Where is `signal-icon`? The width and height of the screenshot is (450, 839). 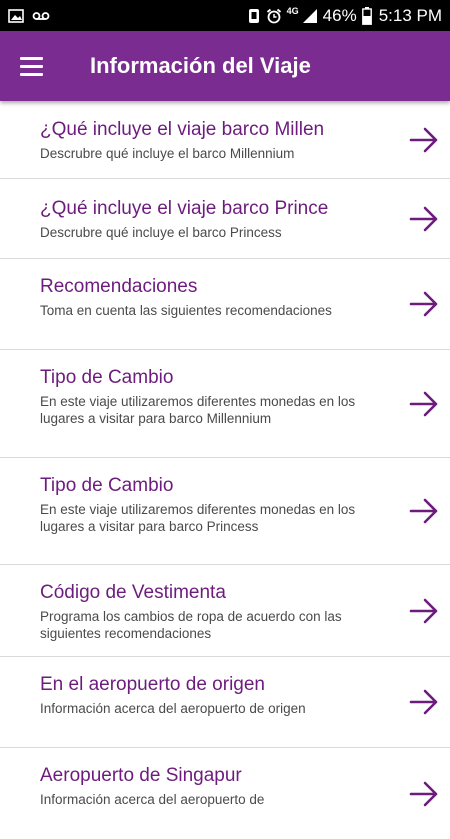 signal-icon is located at coordinates (309, 15).